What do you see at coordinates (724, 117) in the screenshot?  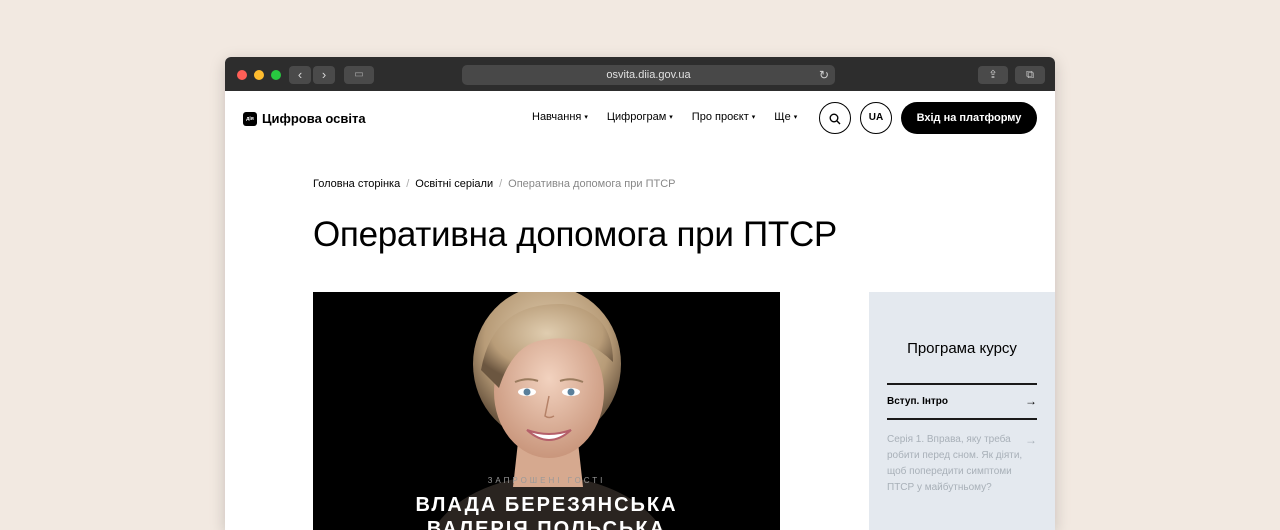 I see `nav-item-pro-proiekt: Про проєкт ▾` at bounding box center [724, 117].